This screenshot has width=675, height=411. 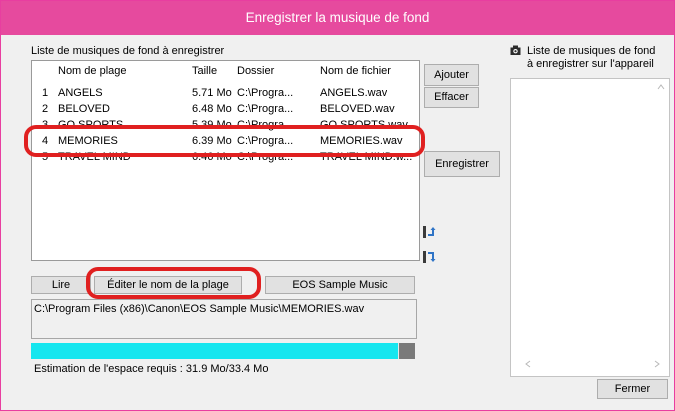 I want to click on highlight-edit-button, so click(x=173, y=283).